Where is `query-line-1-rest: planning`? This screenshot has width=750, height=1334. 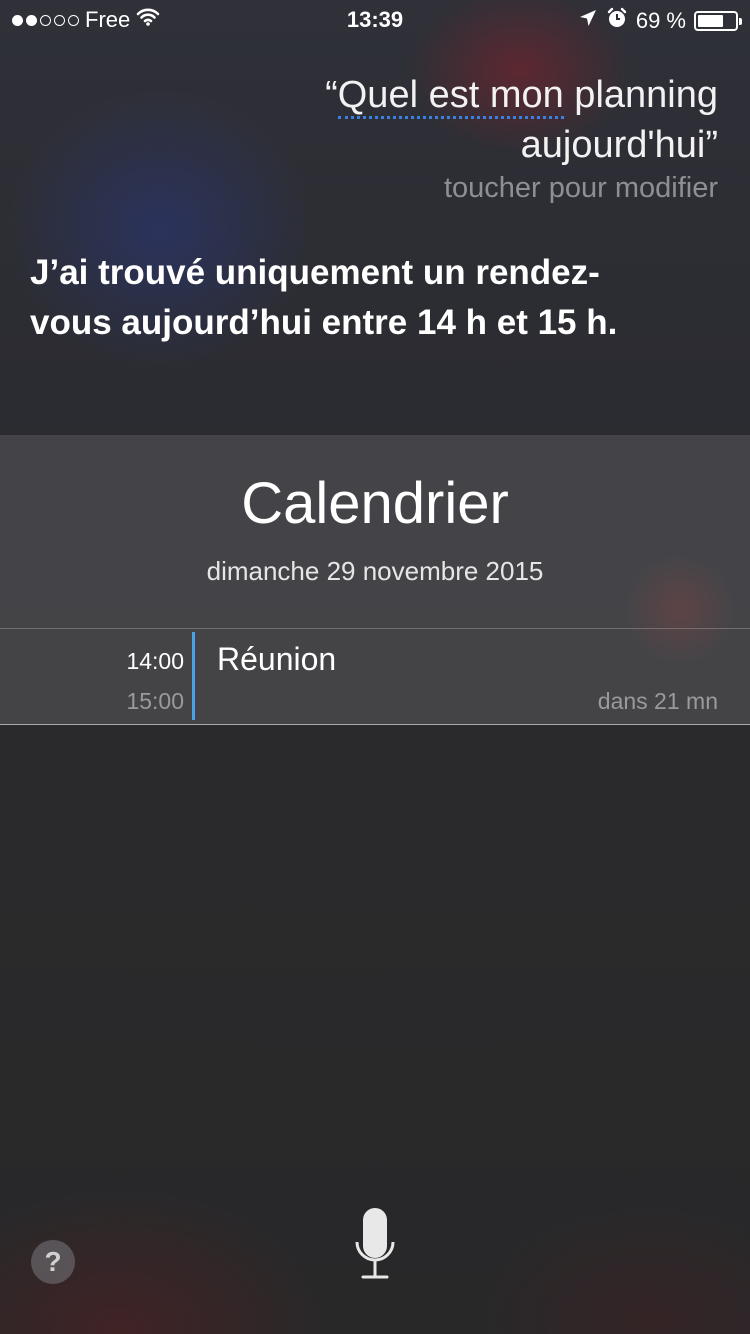 query-line-1-rest: planning is located at coordinates (640, 95).